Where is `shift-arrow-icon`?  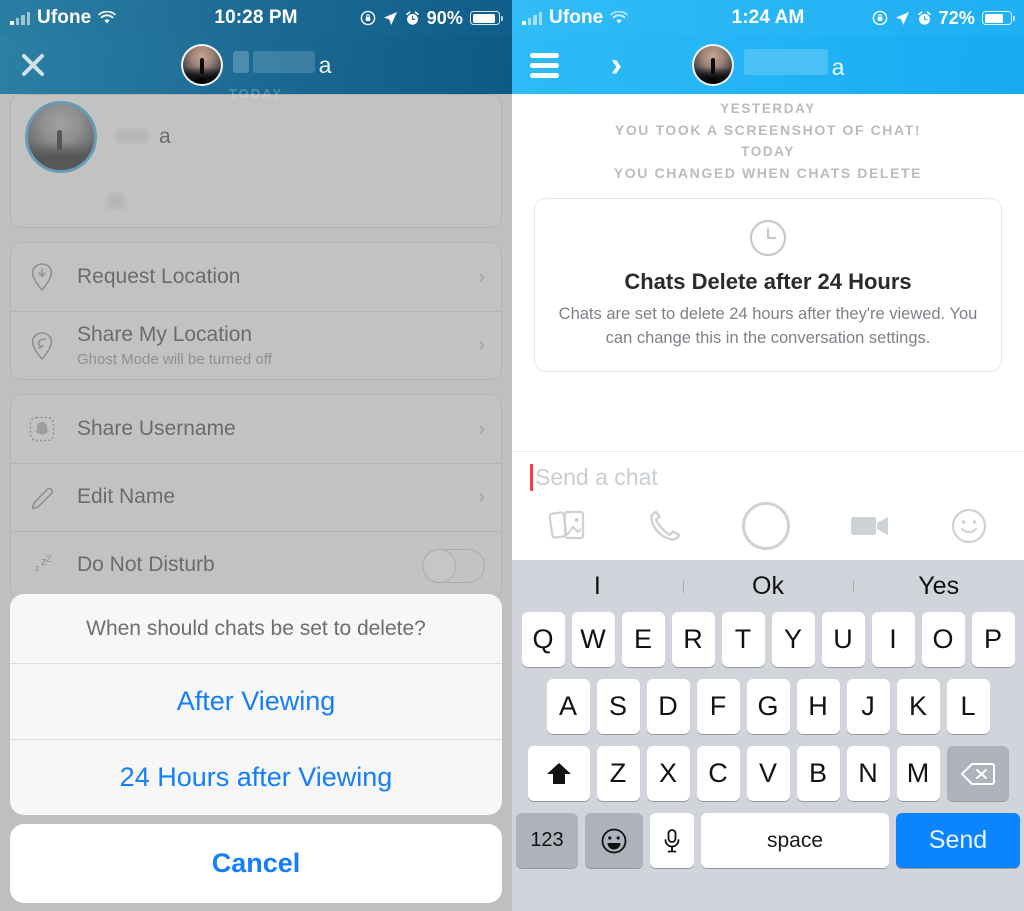
shift-arrow-icon is located at coordinates (558, 773).